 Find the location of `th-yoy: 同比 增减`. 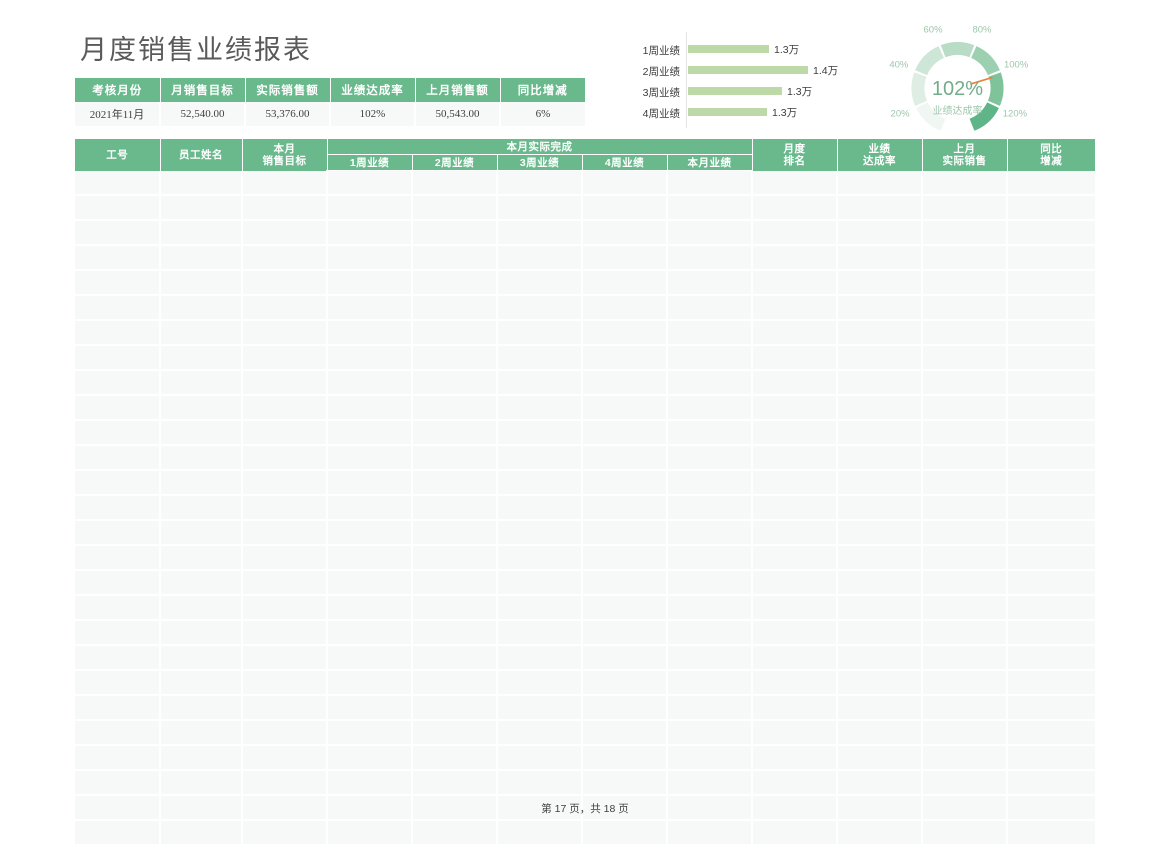

th-yoy: 同比 增减 is located at coordinates (1051, 155).